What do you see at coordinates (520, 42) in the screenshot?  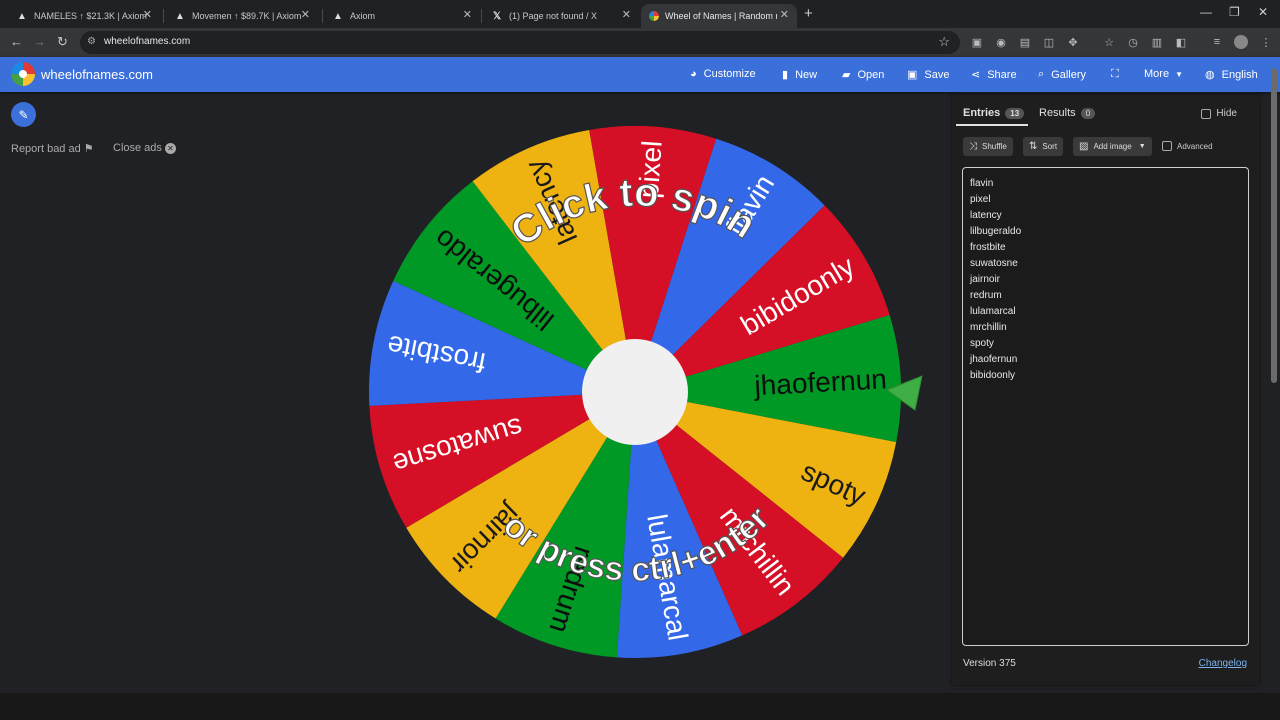 I see `address-bar: ⚙ wheelofnames.com ☆` at bounding box center [520, 42].